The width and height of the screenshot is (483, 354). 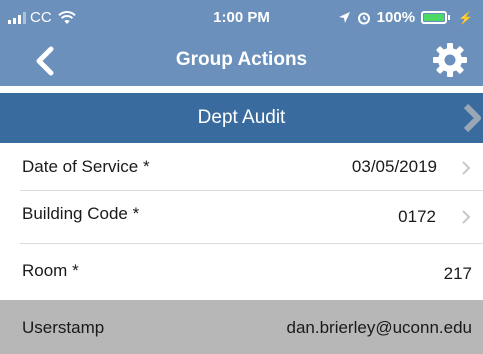 I want to click on field-row-building-code: Building Code * 0172, so click(x=241, y=217).